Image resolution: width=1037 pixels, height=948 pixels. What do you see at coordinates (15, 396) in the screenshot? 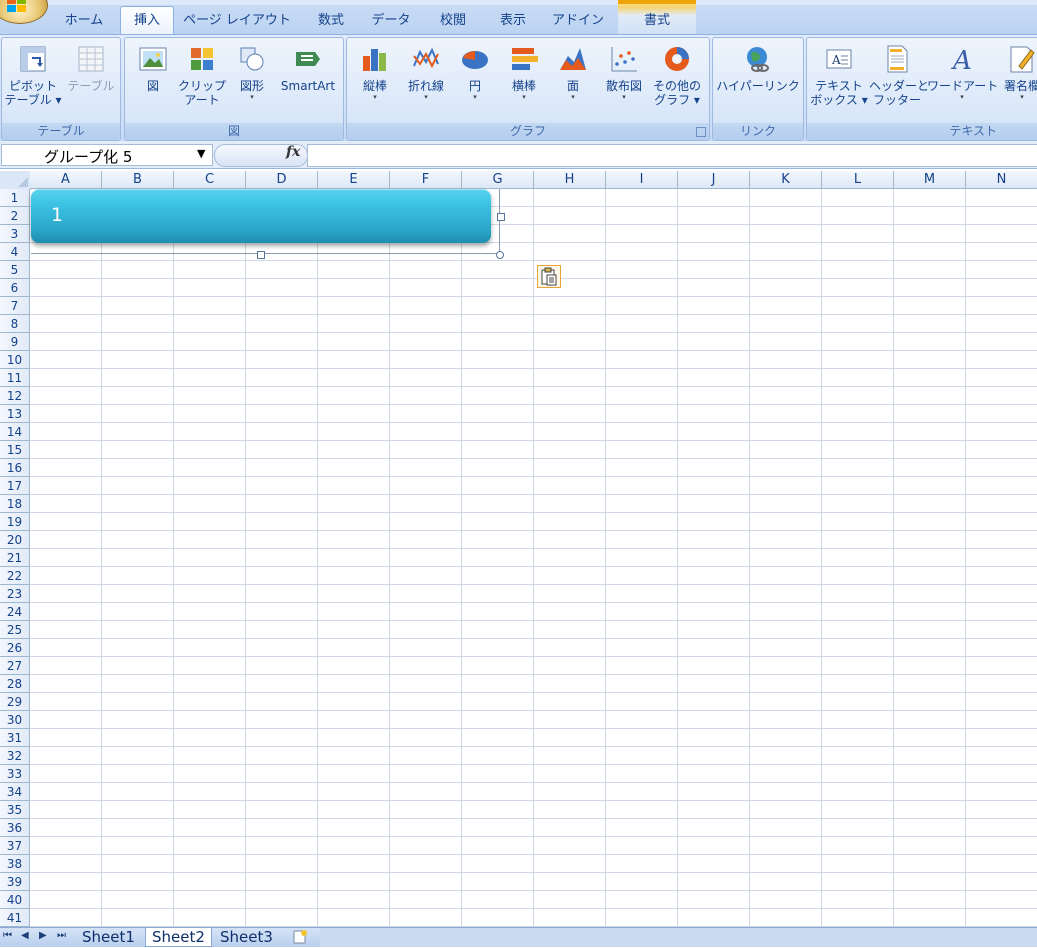
I see `row-header: 12` at bounding box center [15, 396].